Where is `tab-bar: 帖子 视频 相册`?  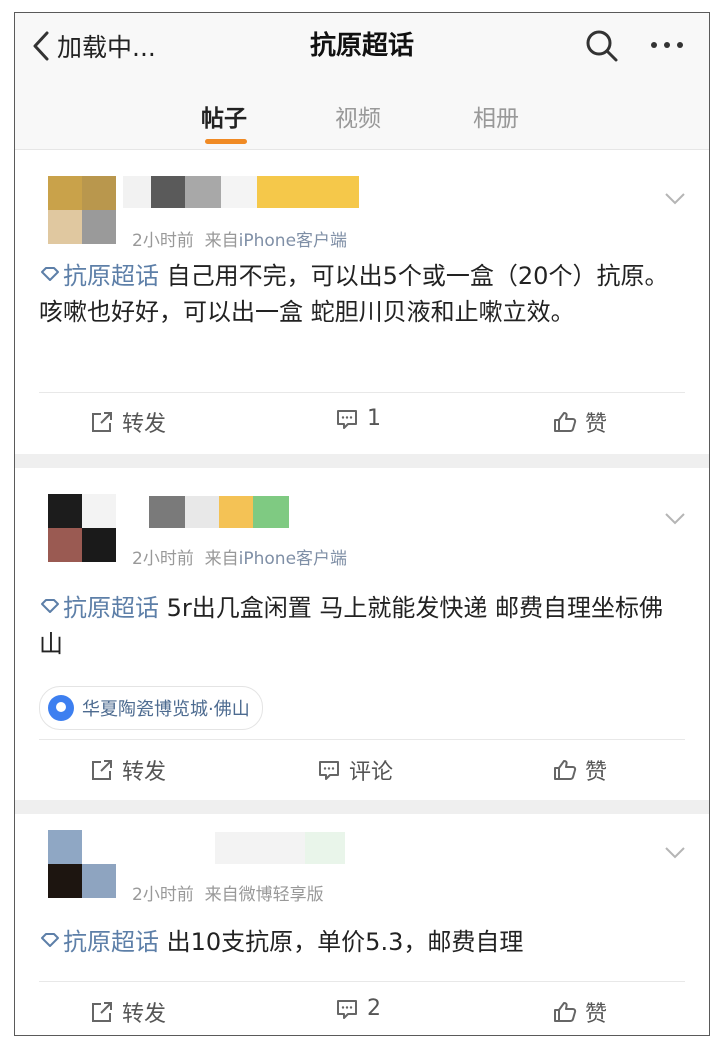 tab-bar: 帖子 视频 相册 is located at coordinates (362, 114).